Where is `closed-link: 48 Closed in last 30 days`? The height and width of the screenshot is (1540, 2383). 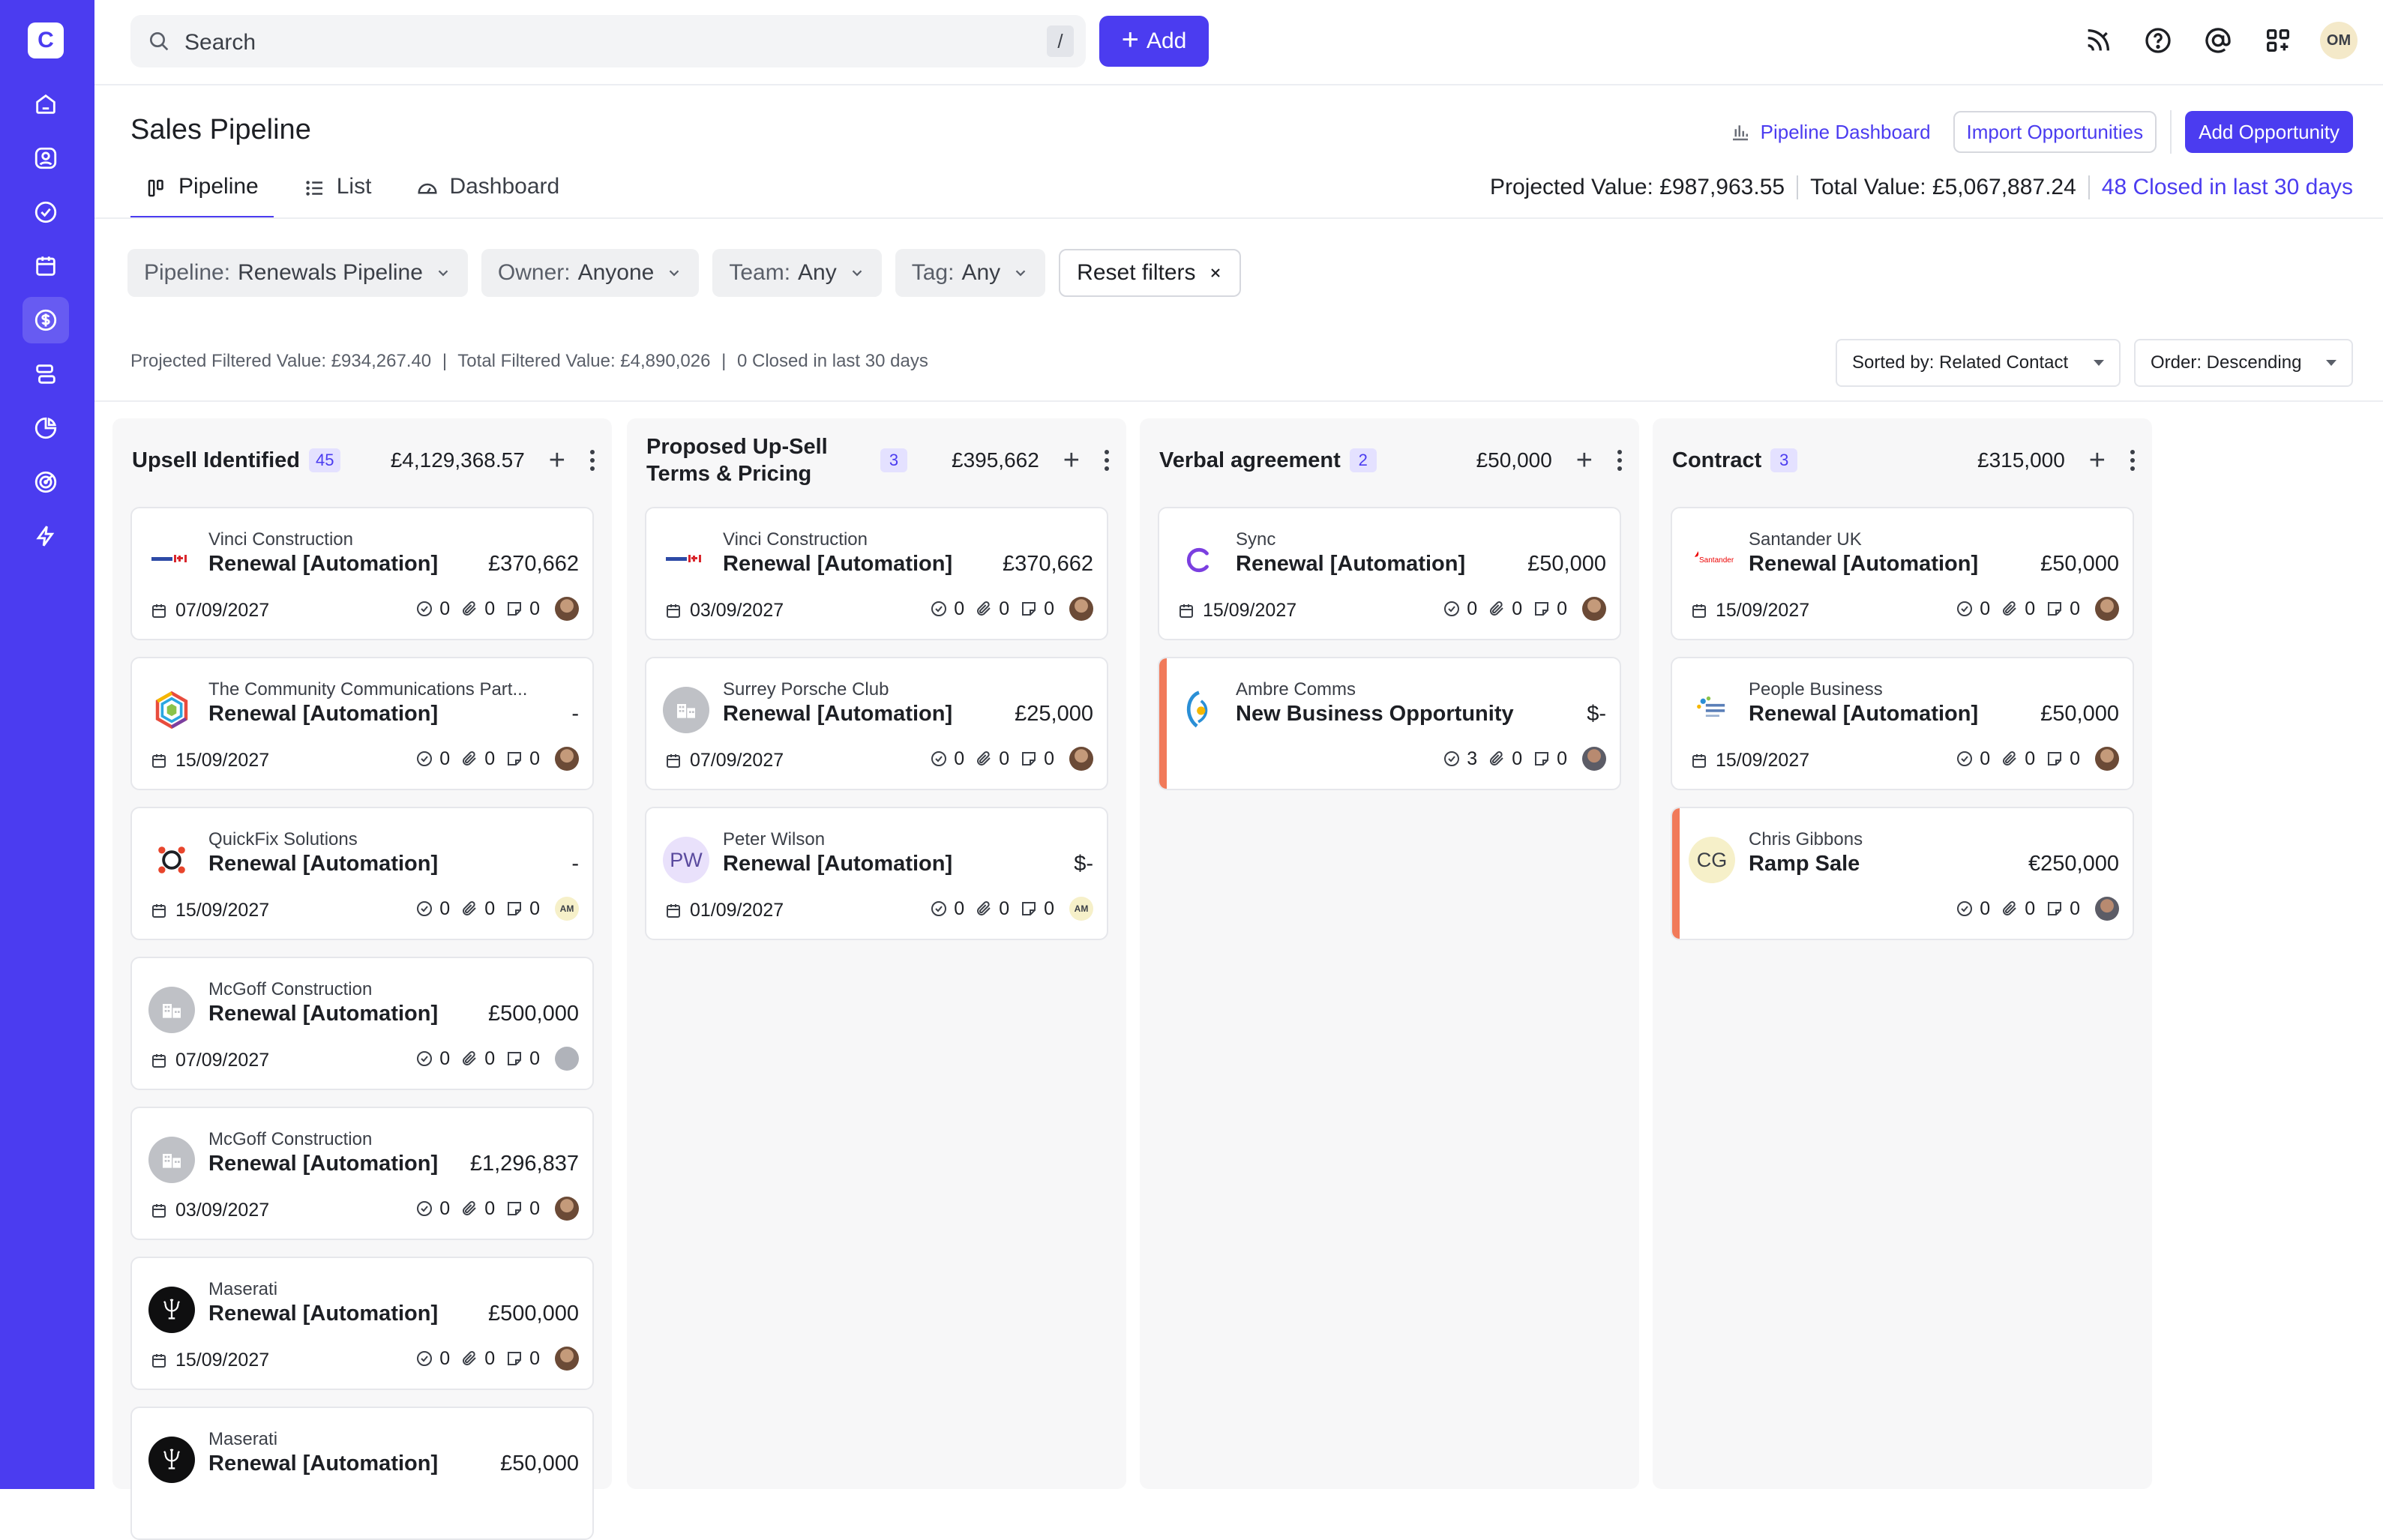 closed-link: 48 Closed in last 30 days is located at coordinates (2228, 187).